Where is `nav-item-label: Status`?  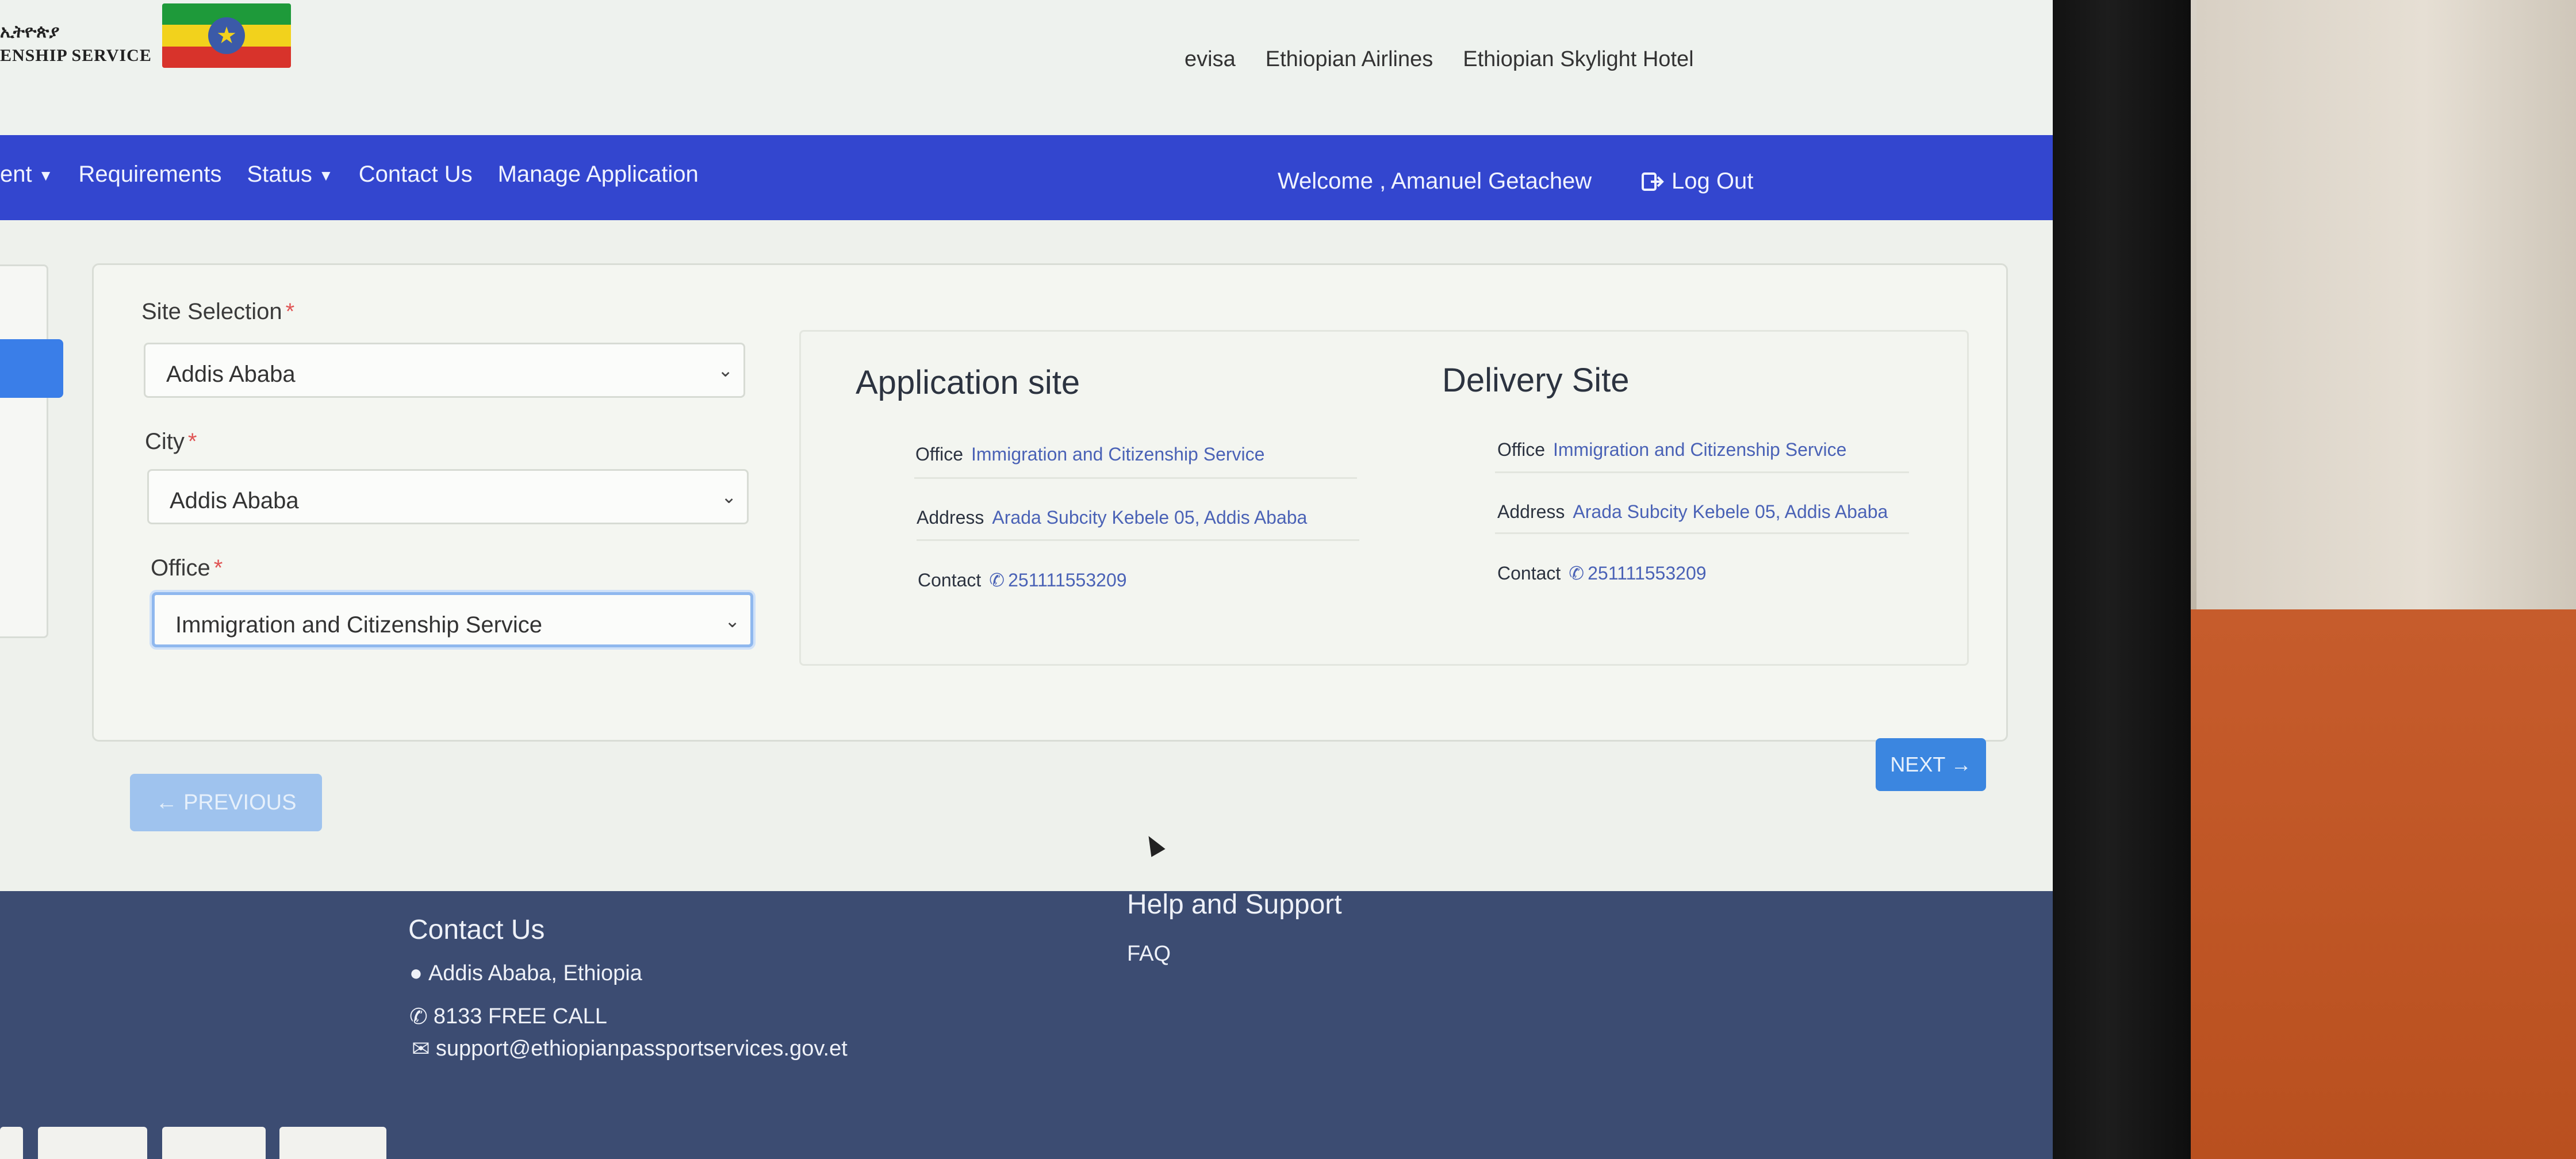
nav-item-label: Status is located at coordinates (279, 174).